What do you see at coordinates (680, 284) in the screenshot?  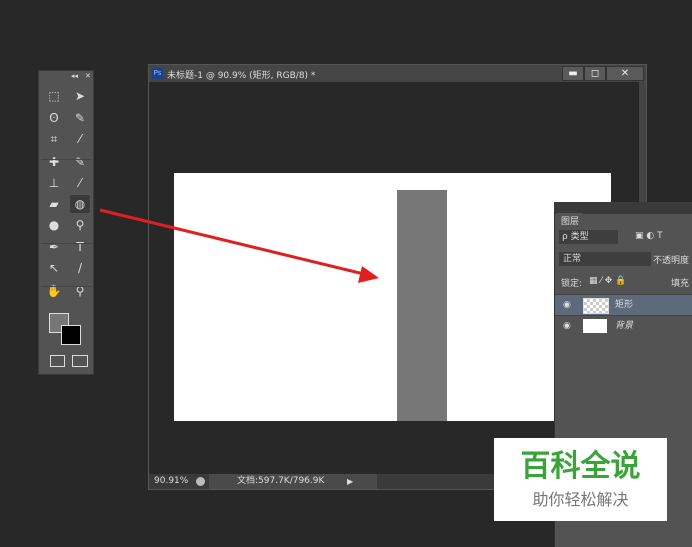 I see `fill-label: 填充` at bounding box center [680, 284].